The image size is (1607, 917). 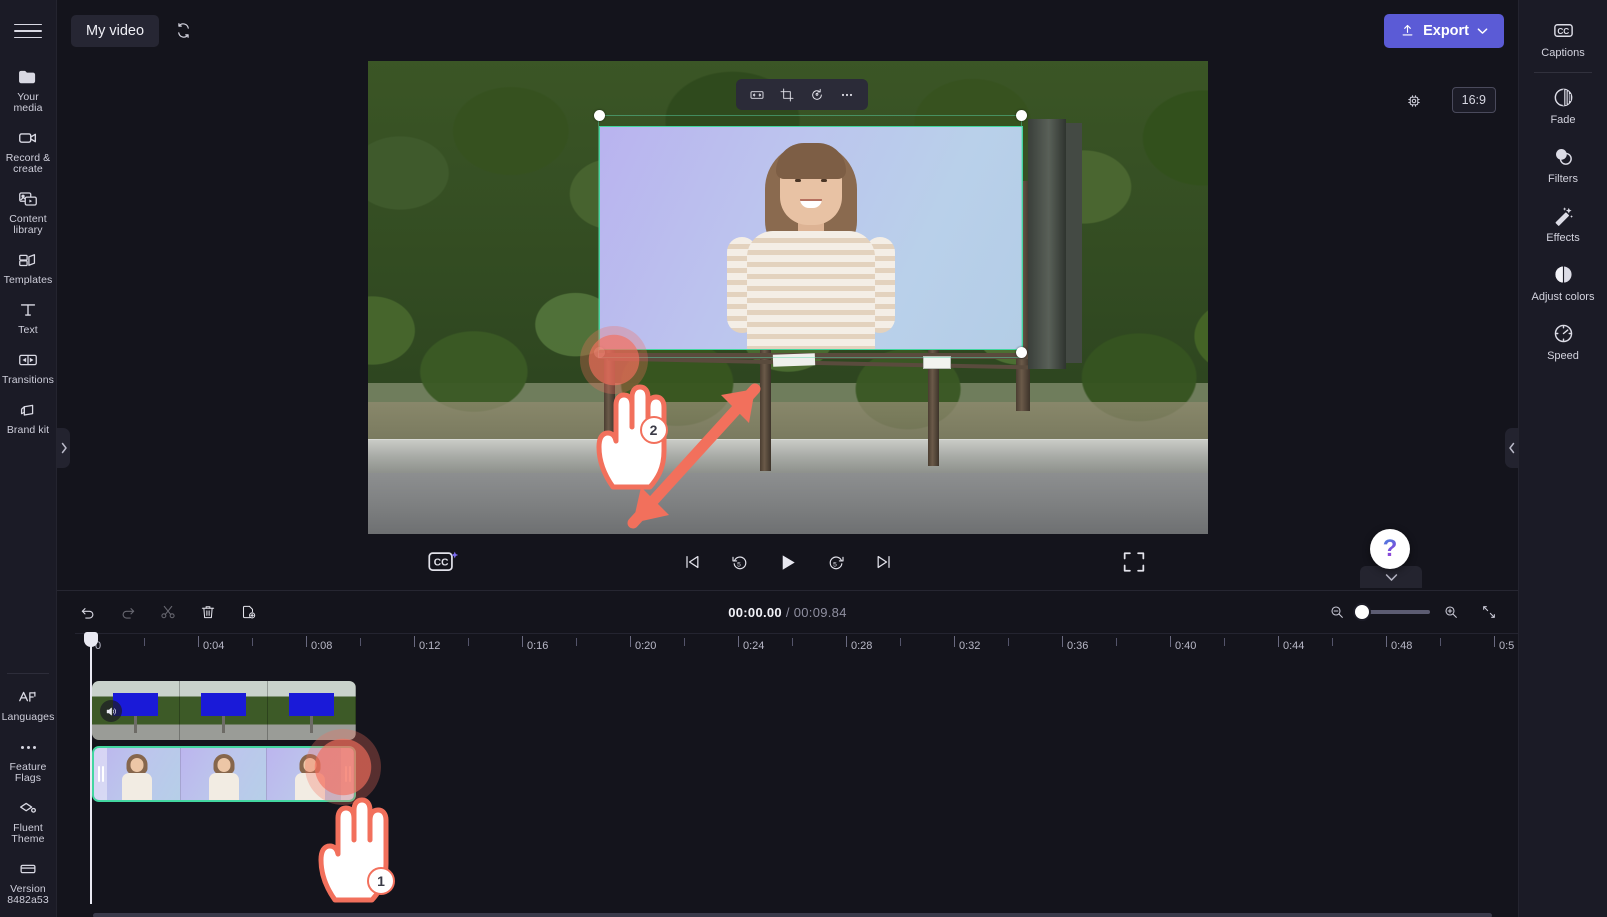 What do you see at coordinates (1563, 120) in the screenshot?
I see `right-item-label: Fade` at bounding box center [1563, 120].